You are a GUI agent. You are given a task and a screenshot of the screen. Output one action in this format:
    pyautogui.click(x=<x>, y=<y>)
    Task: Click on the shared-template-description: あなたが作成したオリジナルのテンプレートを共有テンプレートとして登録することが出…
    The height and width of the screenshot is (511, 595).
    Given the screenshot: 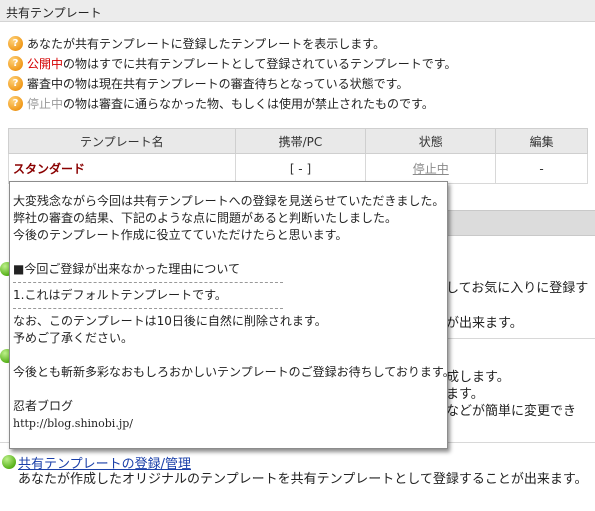 What is the action you would take?
    pyautogui.click(x=303, y=479)
    